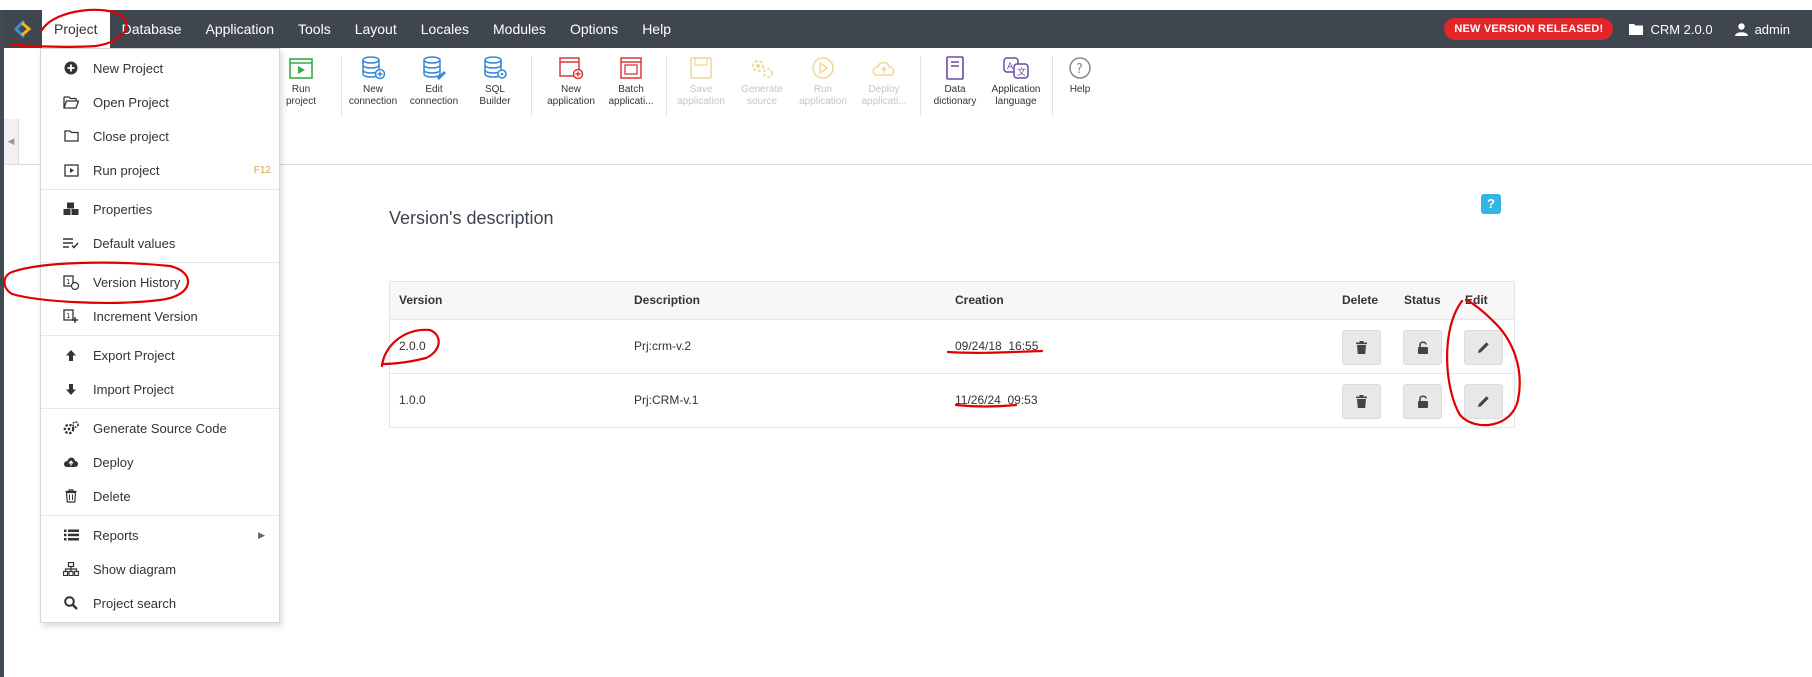 This screenshot has height=677, width=1812. What do you see at coordinates (71, 243) in the screenshot?
I see `list-check-icon` at bounding box center [71, 243].